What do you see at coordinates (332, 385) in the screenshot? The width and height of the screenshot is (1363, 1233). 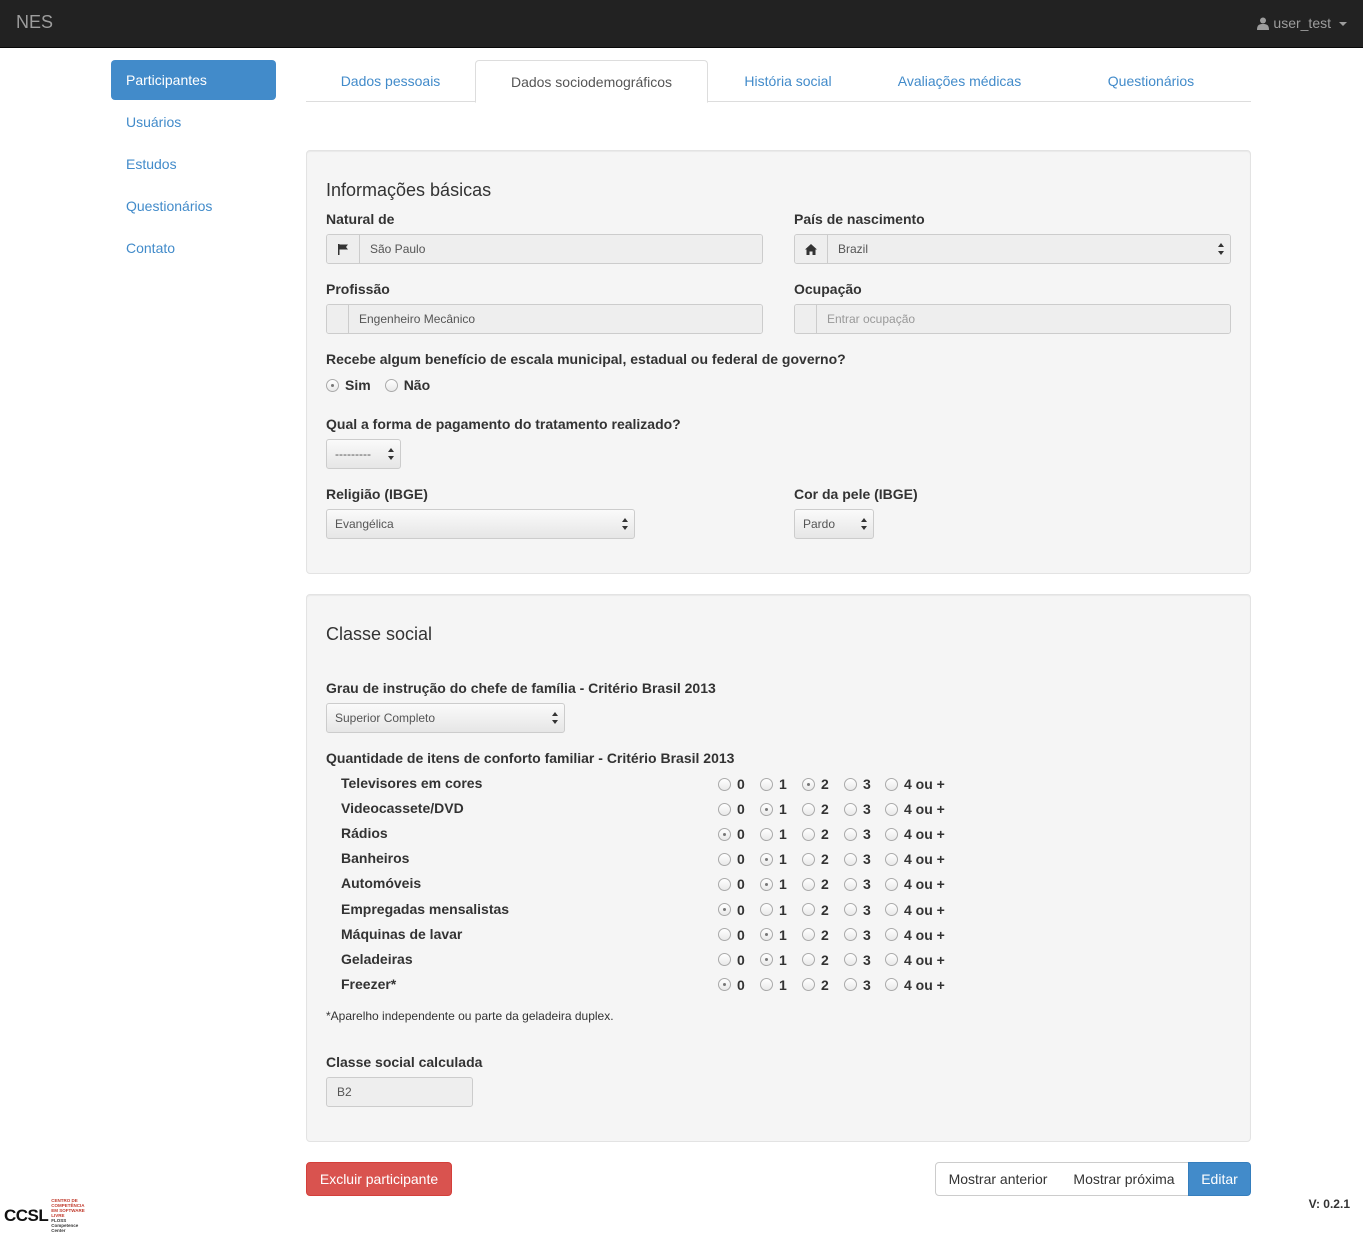 I see `beneficio-sim-radio` at bounding box center [332, 385].